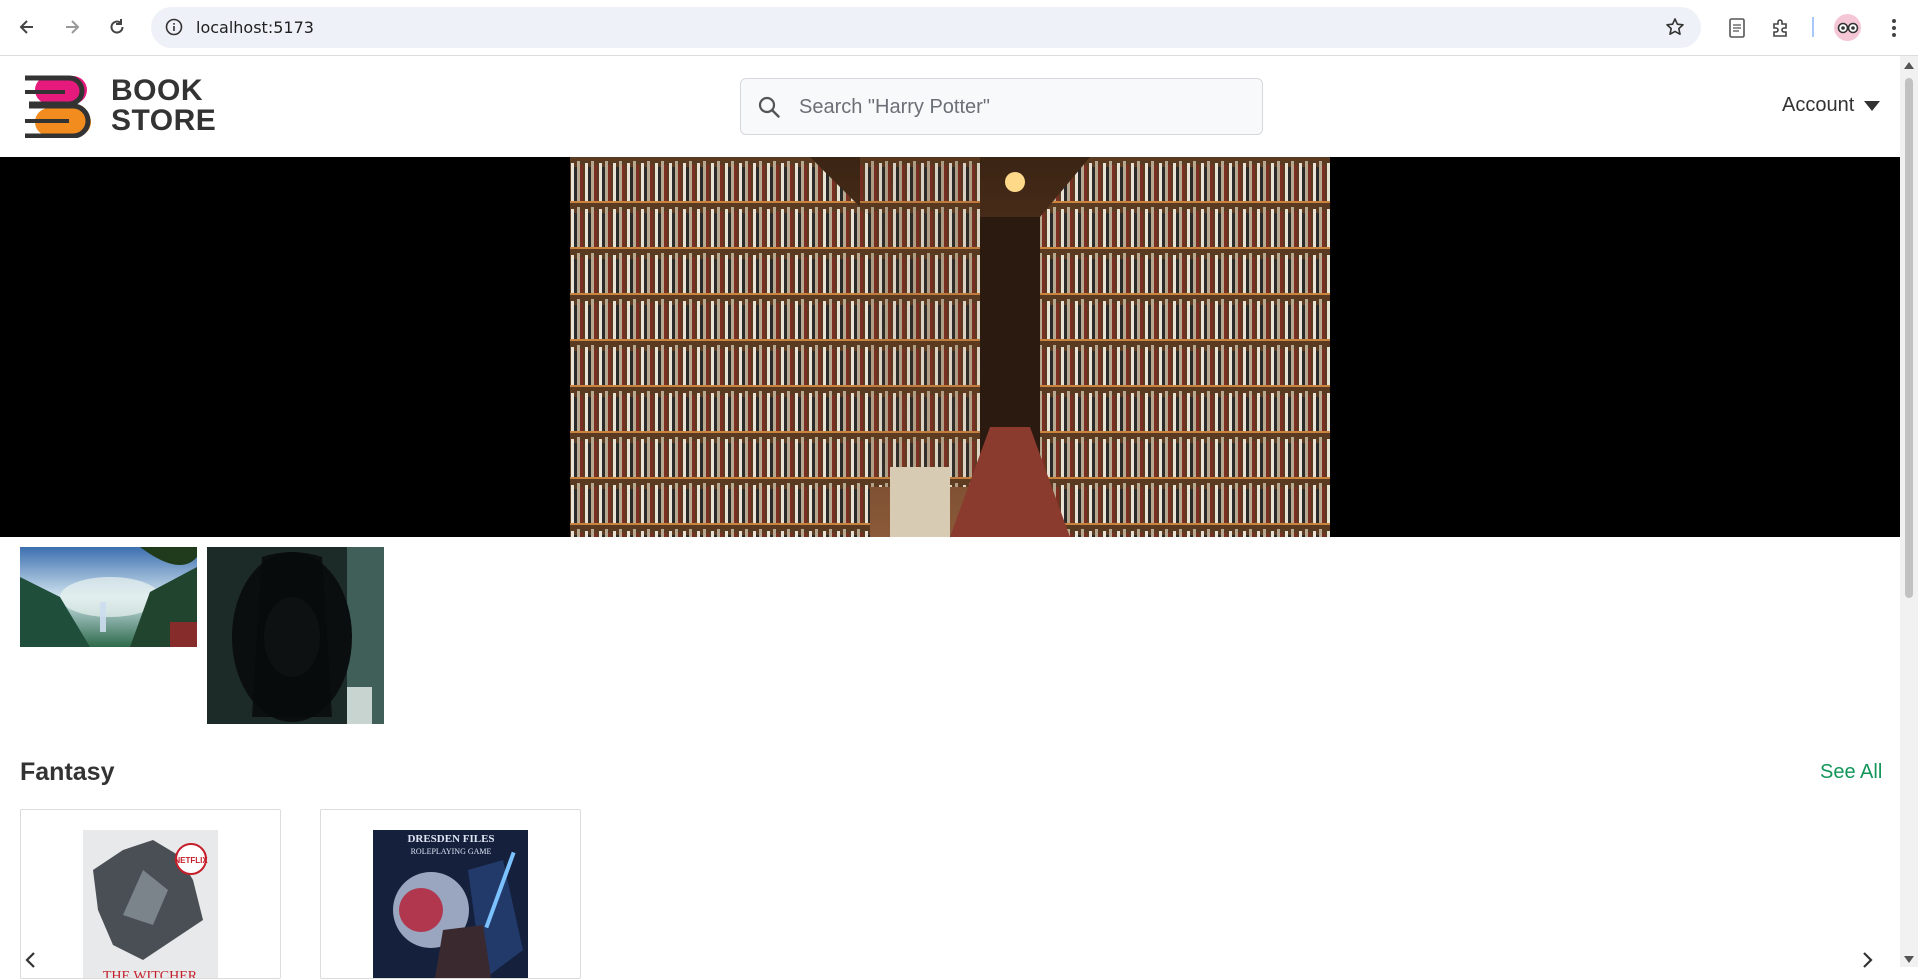  Describe the element at coordinates (1781, 28) in the screenshot. I see `extensions-icon` at that location.